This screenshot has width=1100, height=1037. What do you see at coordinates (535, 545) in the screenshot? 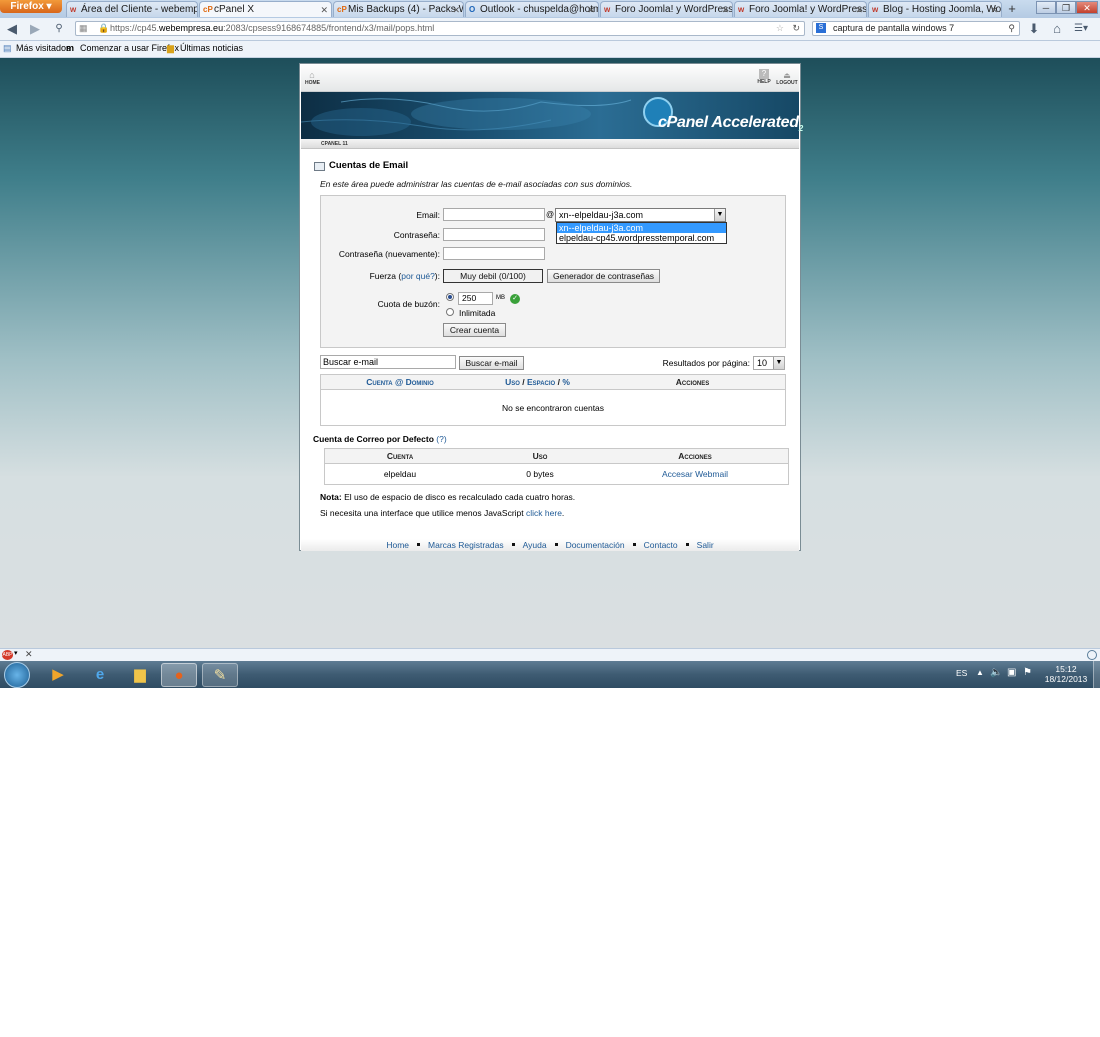
I see `footer-help-link: Ayuda` at bounding box center [535, 545].